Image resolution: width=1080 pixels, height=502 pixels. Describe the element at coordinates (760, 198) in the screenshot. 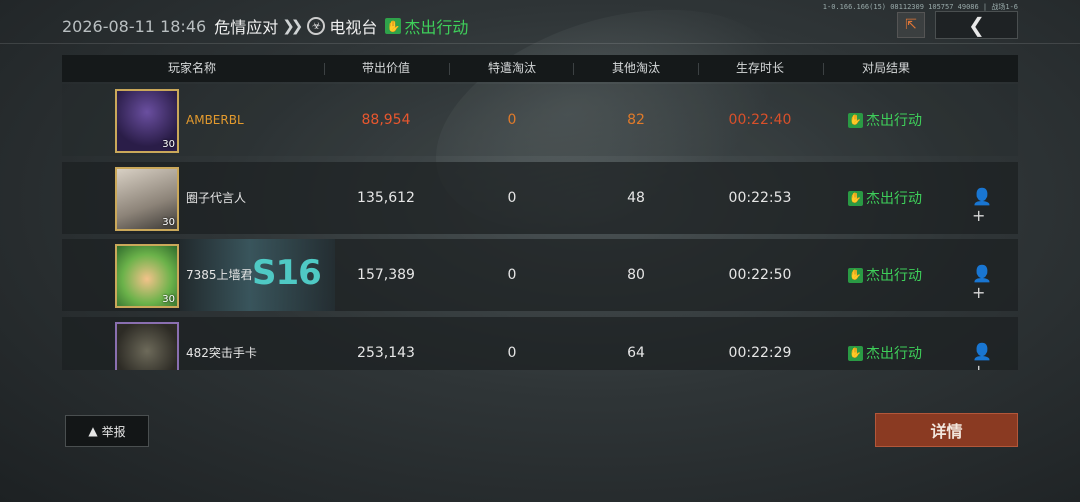

I see `survival-cell: 00:22:53` at that location.